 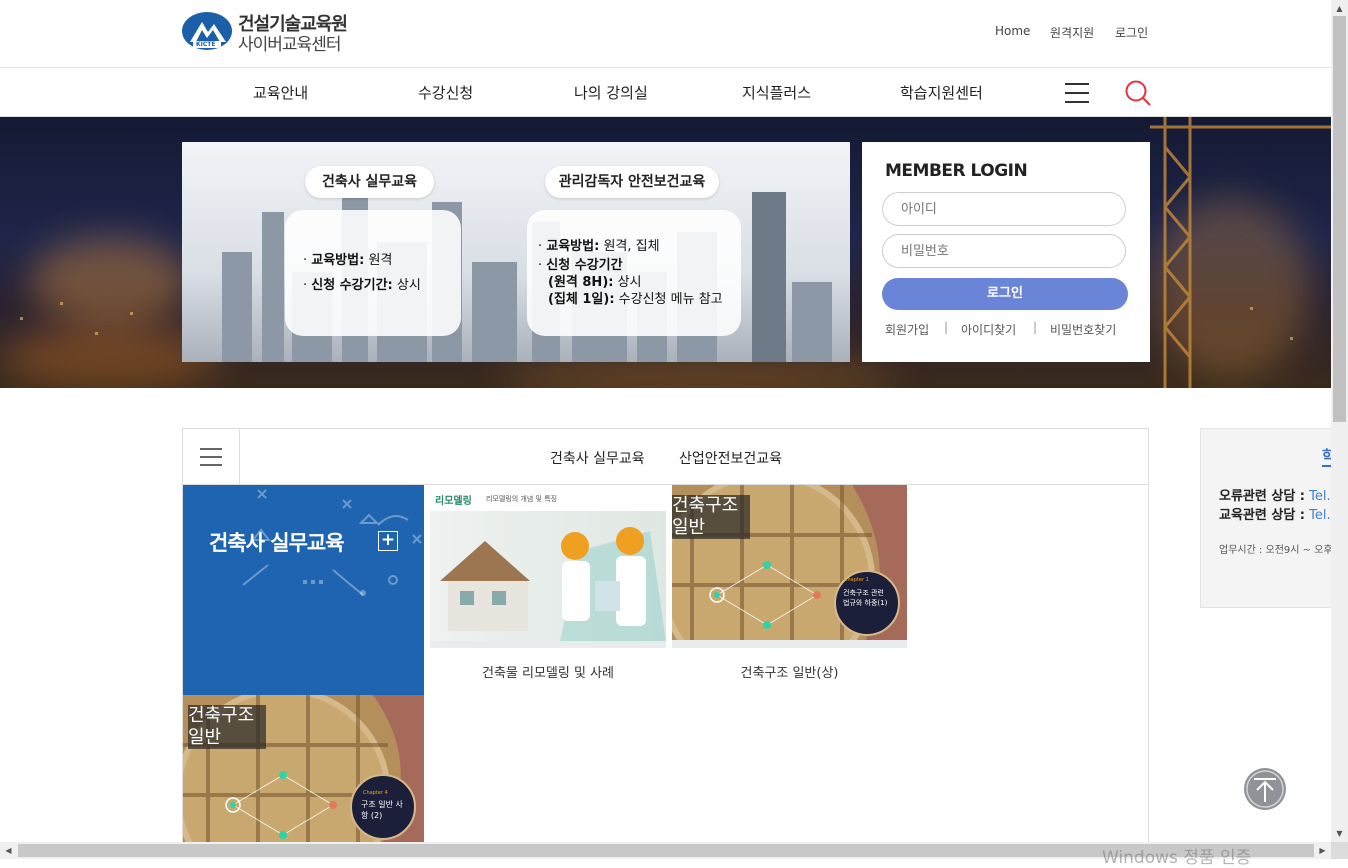 I want to click on scroll-top-button, so click(x=1265, y=789).